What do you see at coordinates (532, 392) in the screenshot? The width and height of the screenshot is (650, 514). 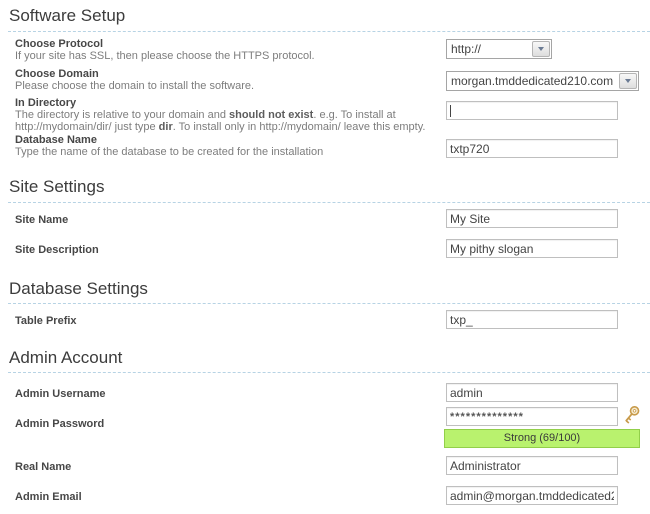 I see `admin-username-input` at bounding box center [532, 392].